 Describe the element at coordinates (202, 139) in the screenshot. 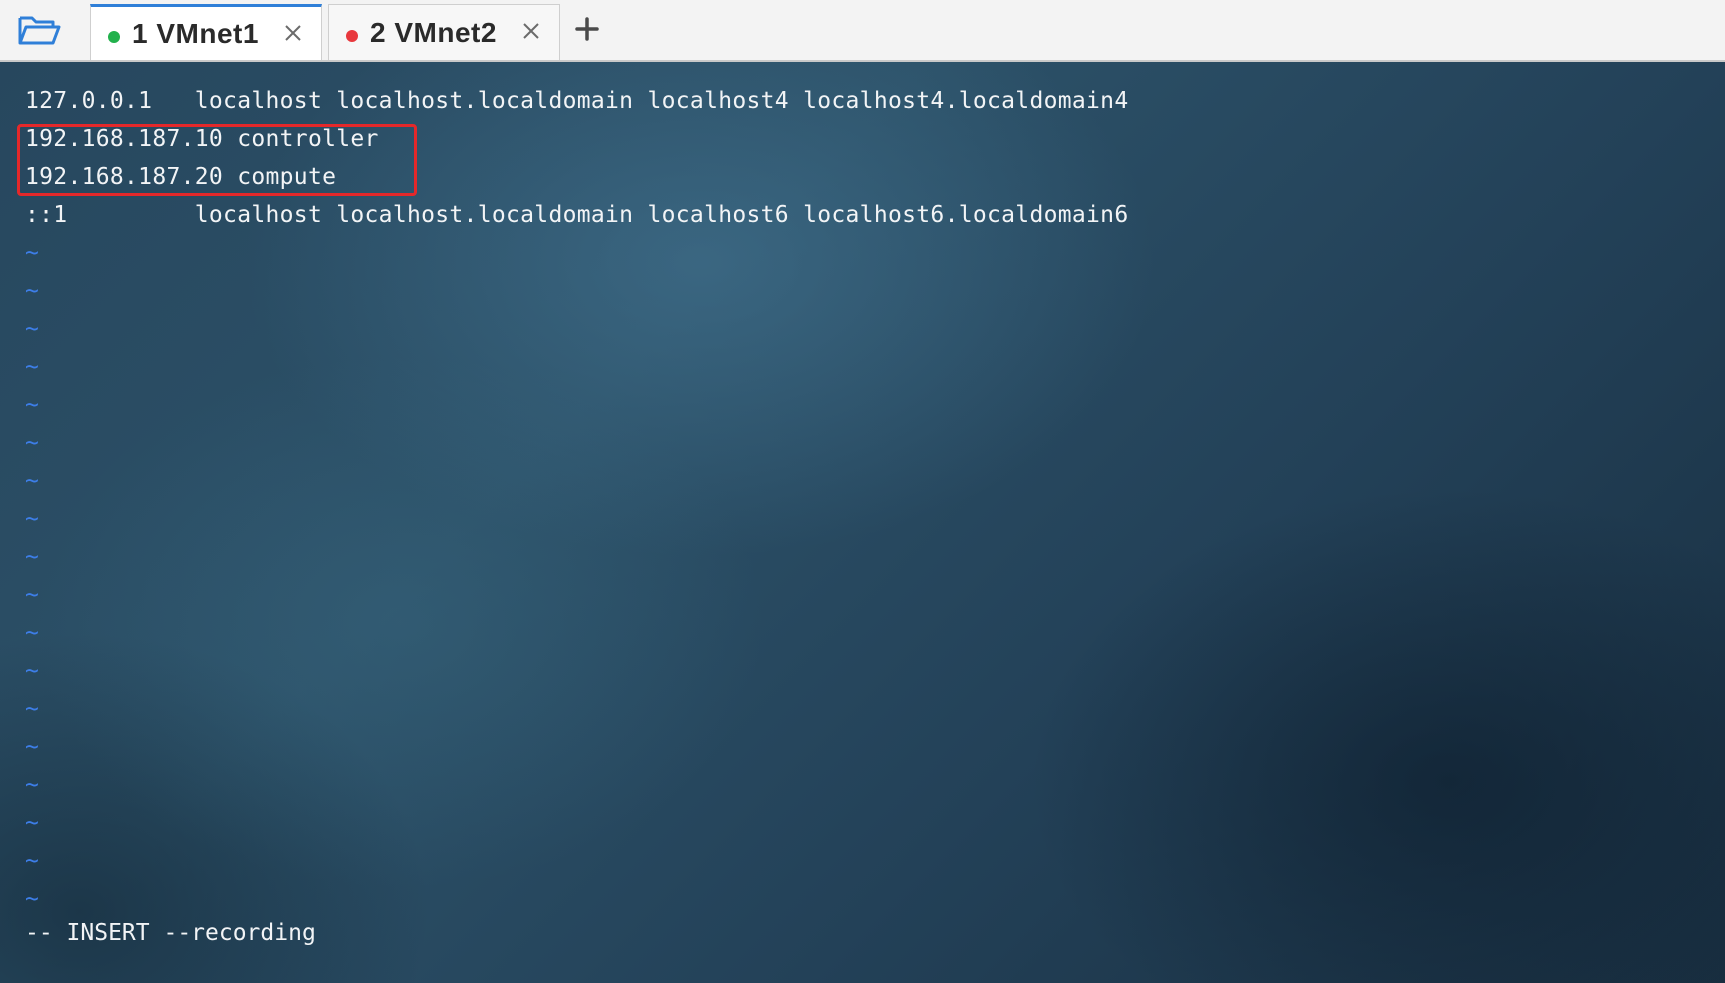

I see `terminal-line: 192.168.187.10 controller` at that location.